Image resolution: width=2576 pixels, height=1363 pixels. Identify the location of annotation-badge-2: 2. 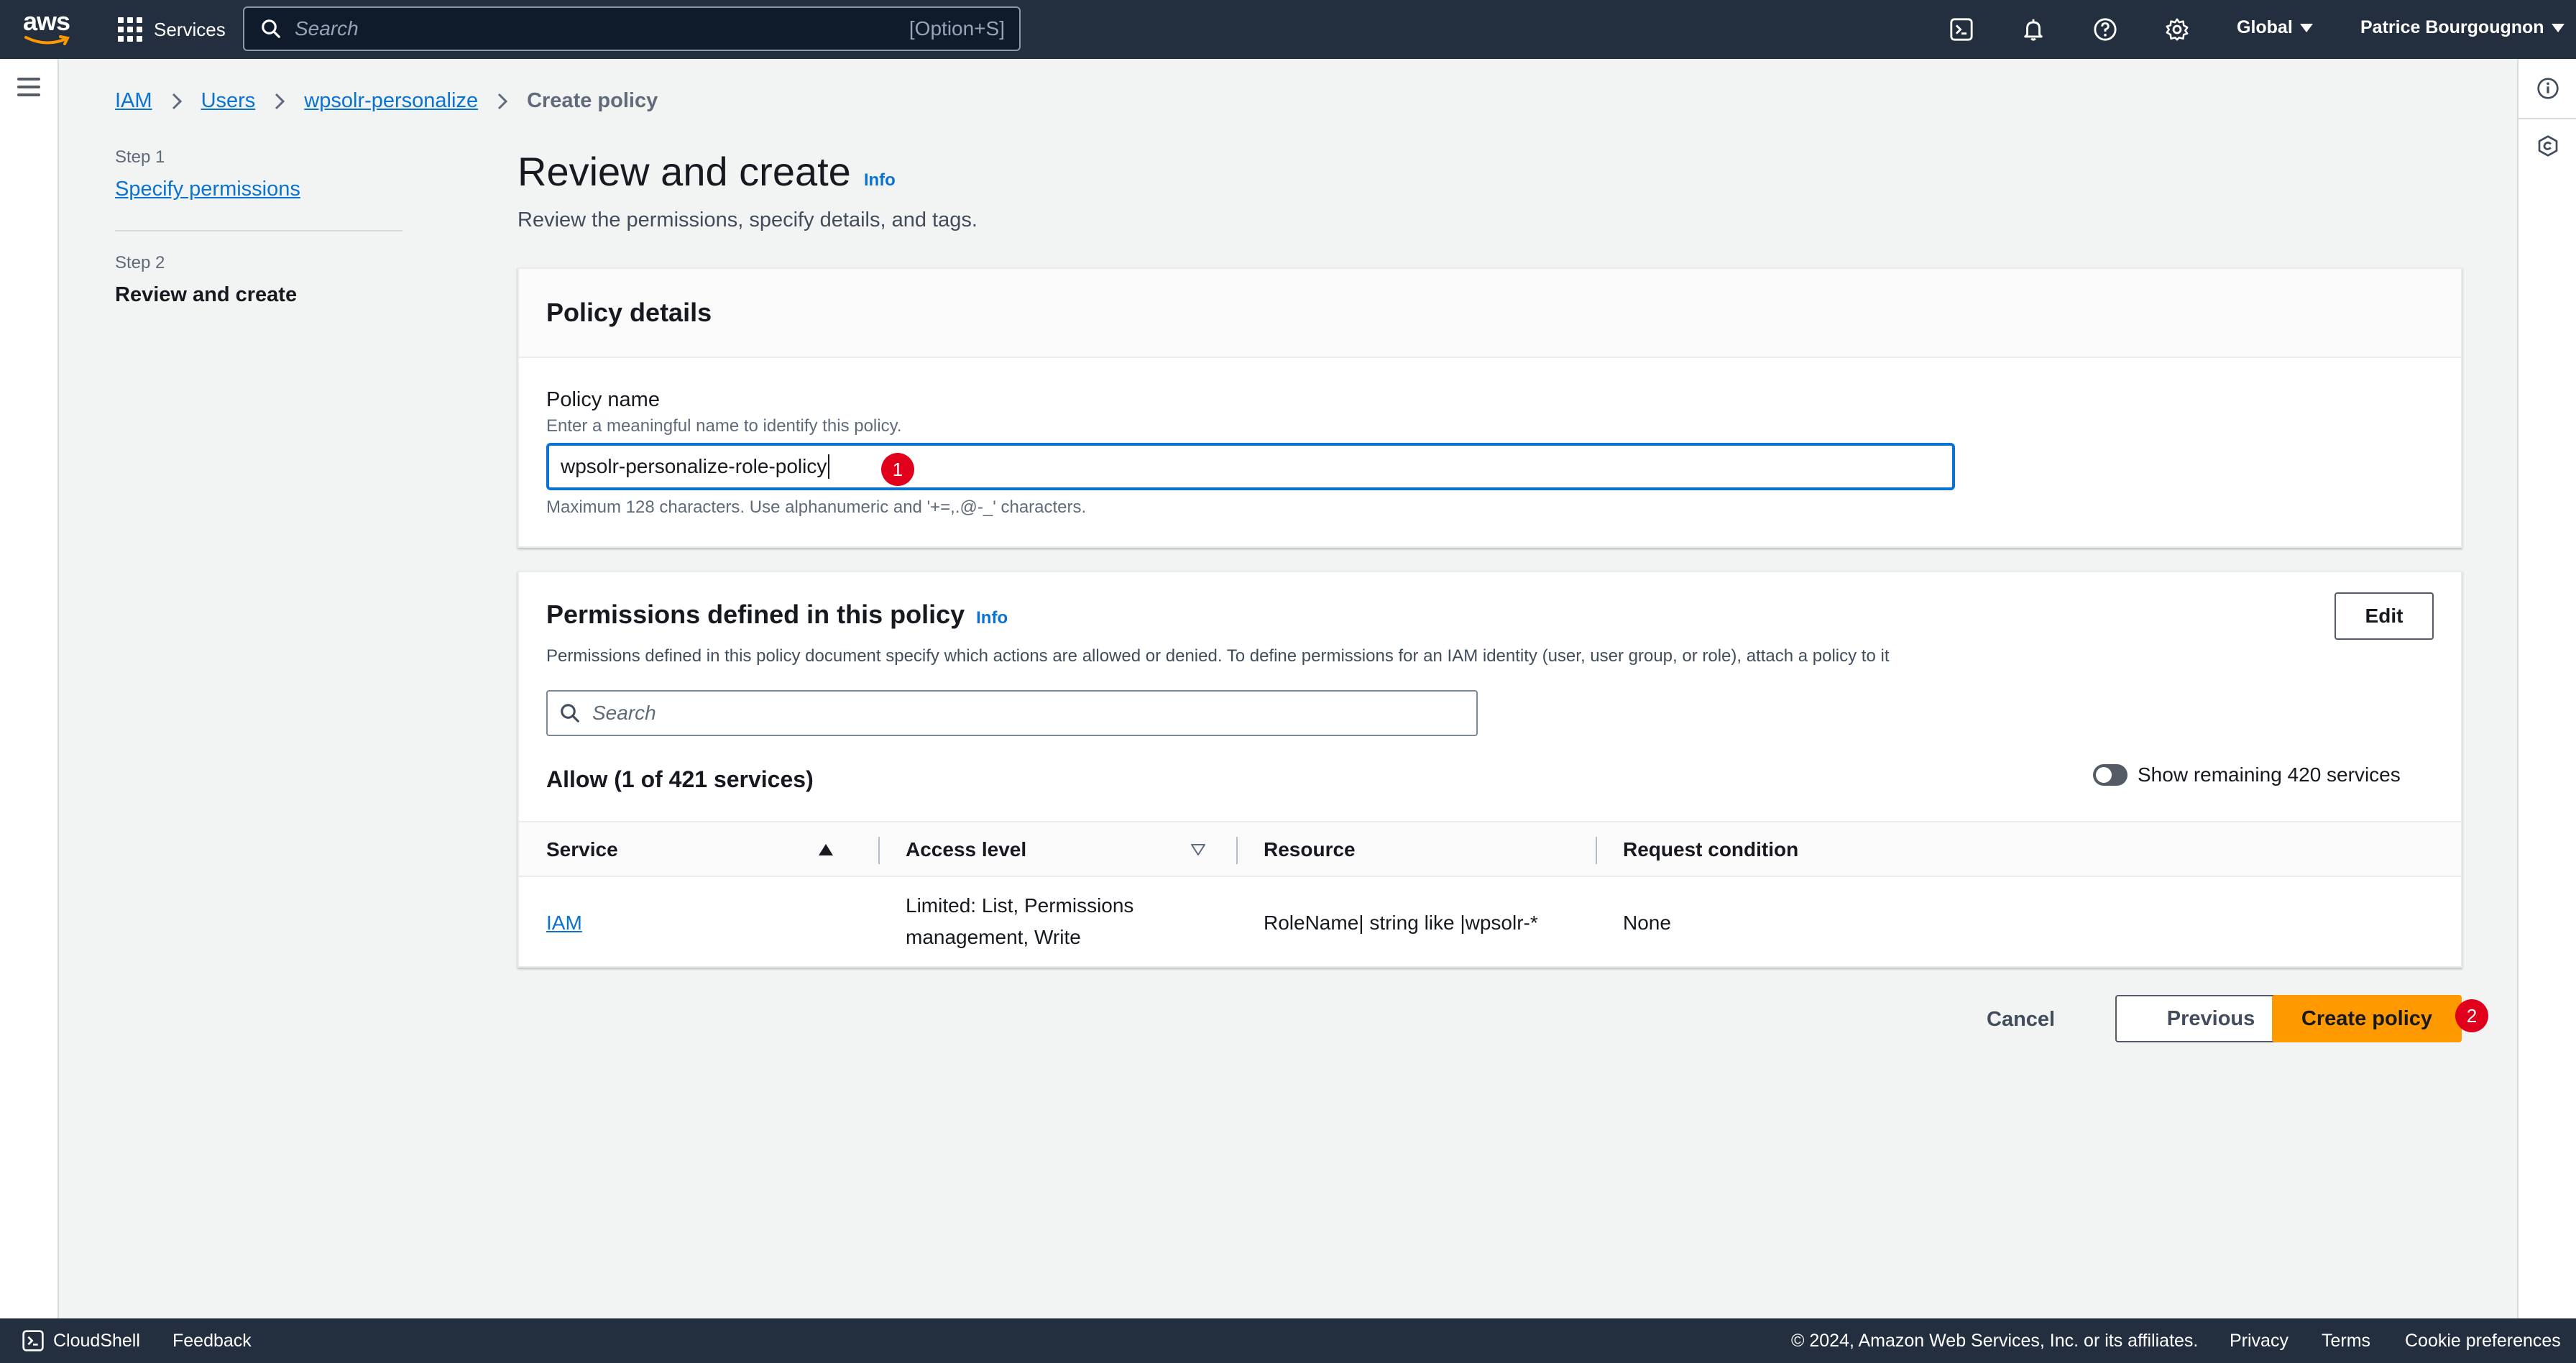
(2471, 1015).